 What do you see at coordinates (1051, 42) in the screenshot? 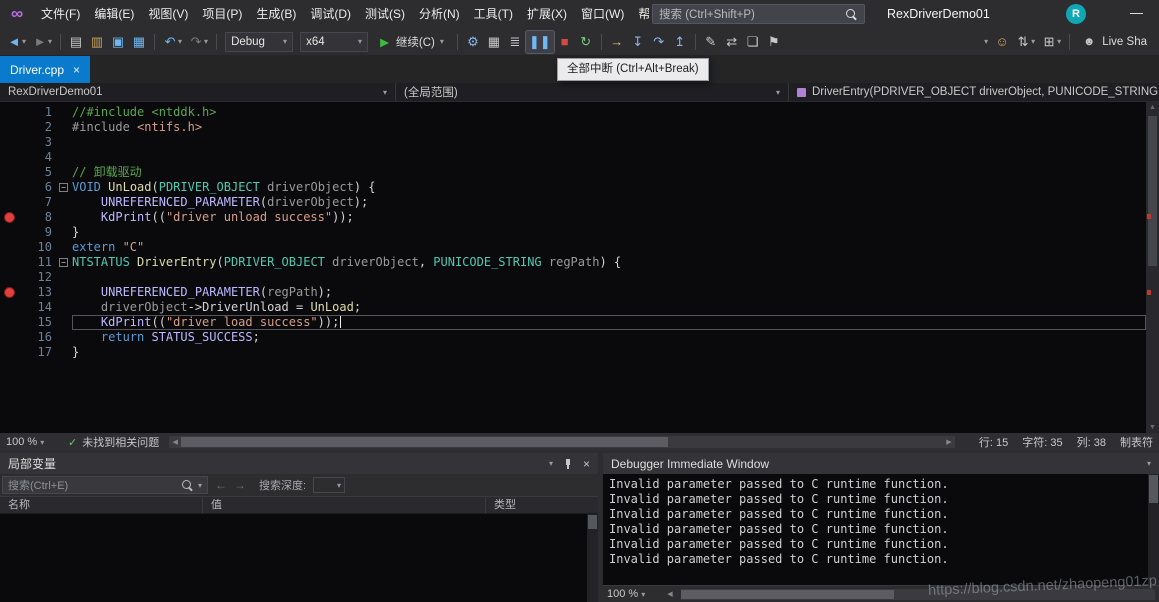
I see `window-layout-icon: ⊞ ▾` at bounding box center [1051, 42].